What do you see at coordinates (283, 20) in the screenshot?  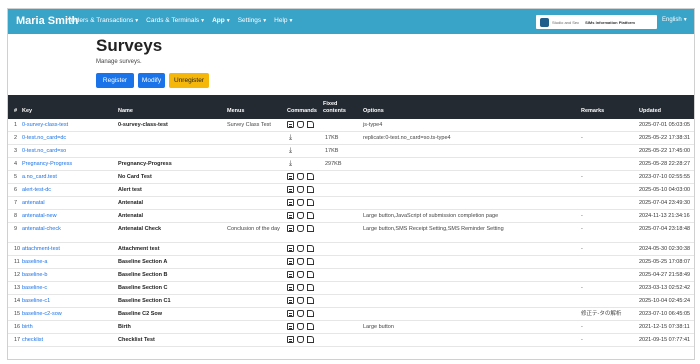 I see `nav-help: Help▼` at bounding box center [283, 20].